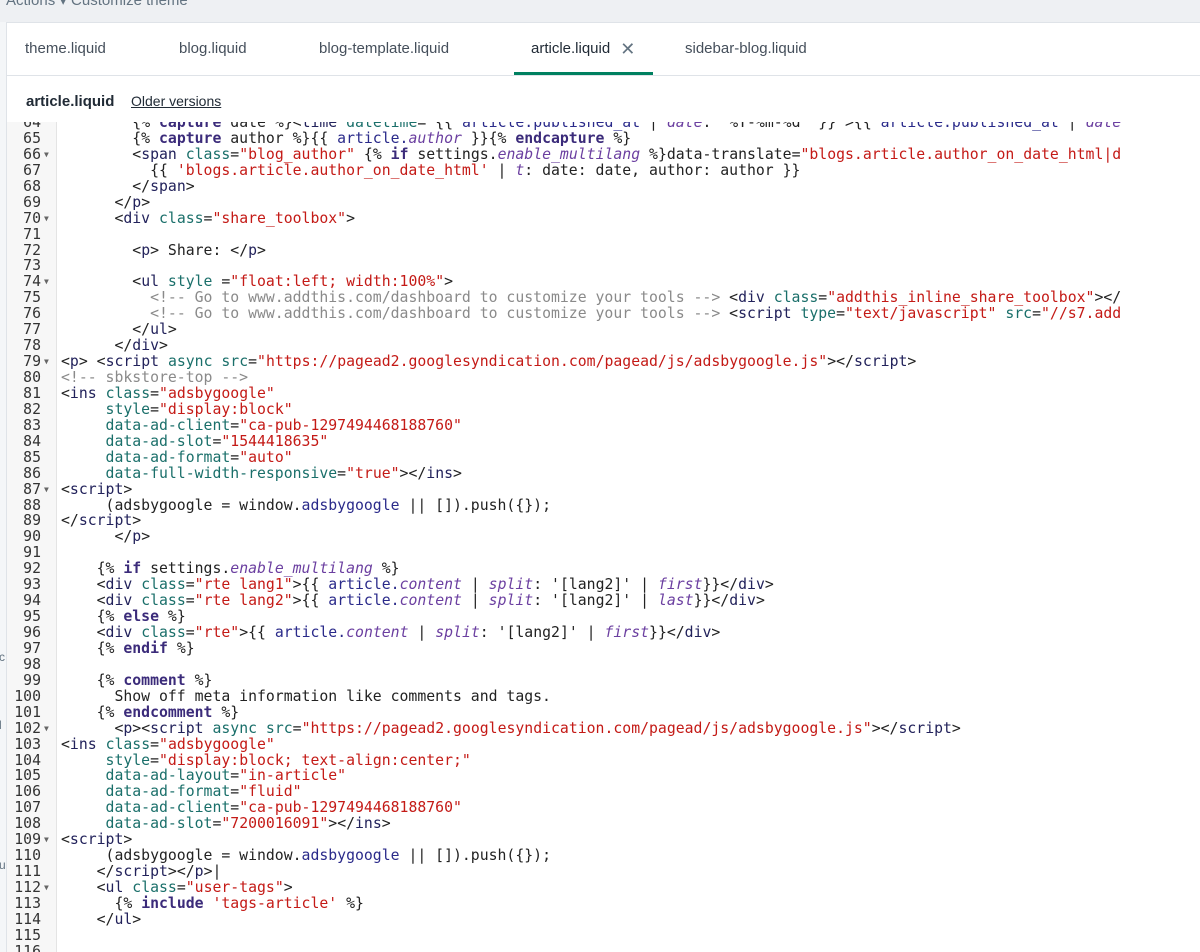  What do you see at coordinates (603, 664) in the screenshot?
I see `code-line: 98` at bounding box center [603, 664].